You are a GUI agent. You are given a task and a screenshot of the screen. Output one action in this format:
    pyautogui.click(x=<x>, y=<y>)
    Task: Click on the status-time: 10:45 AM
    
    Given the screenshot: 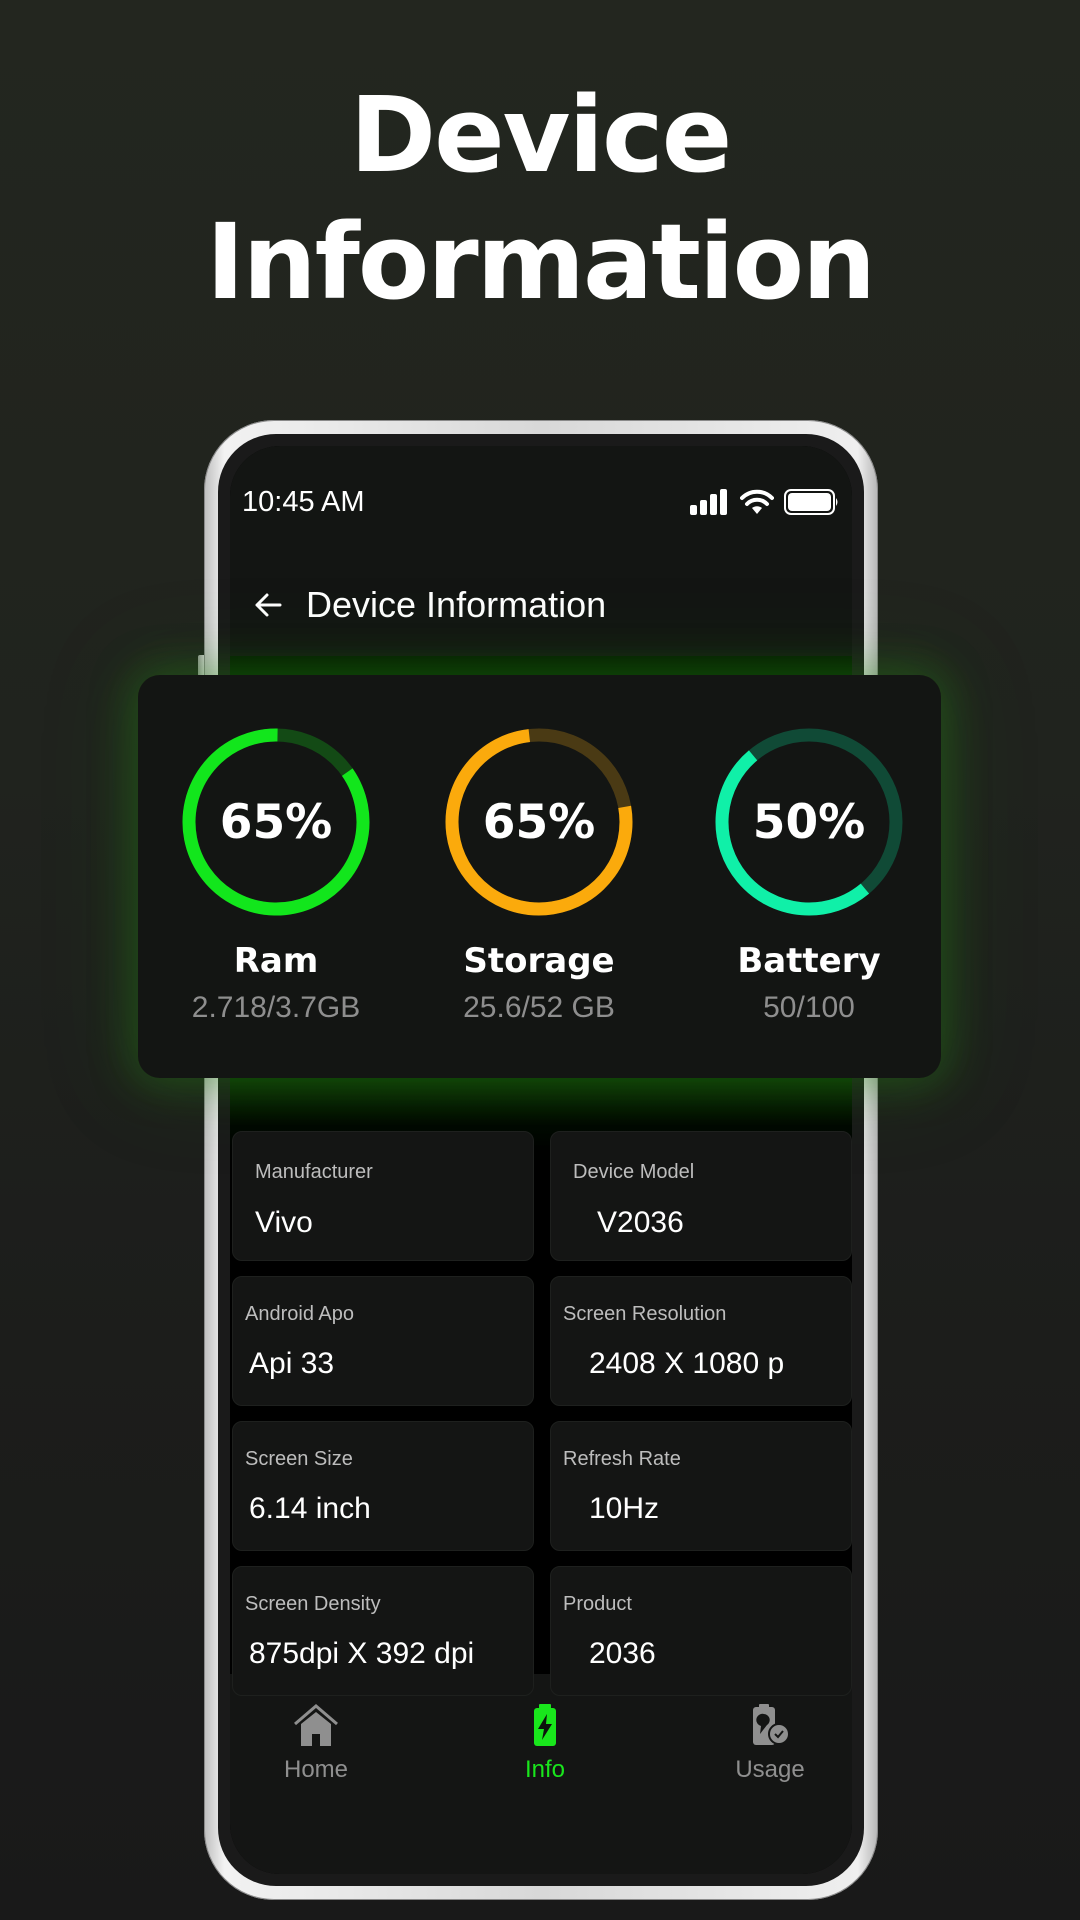 What is the action you would take?
    pyautogui.click(x=303, y=501)
    